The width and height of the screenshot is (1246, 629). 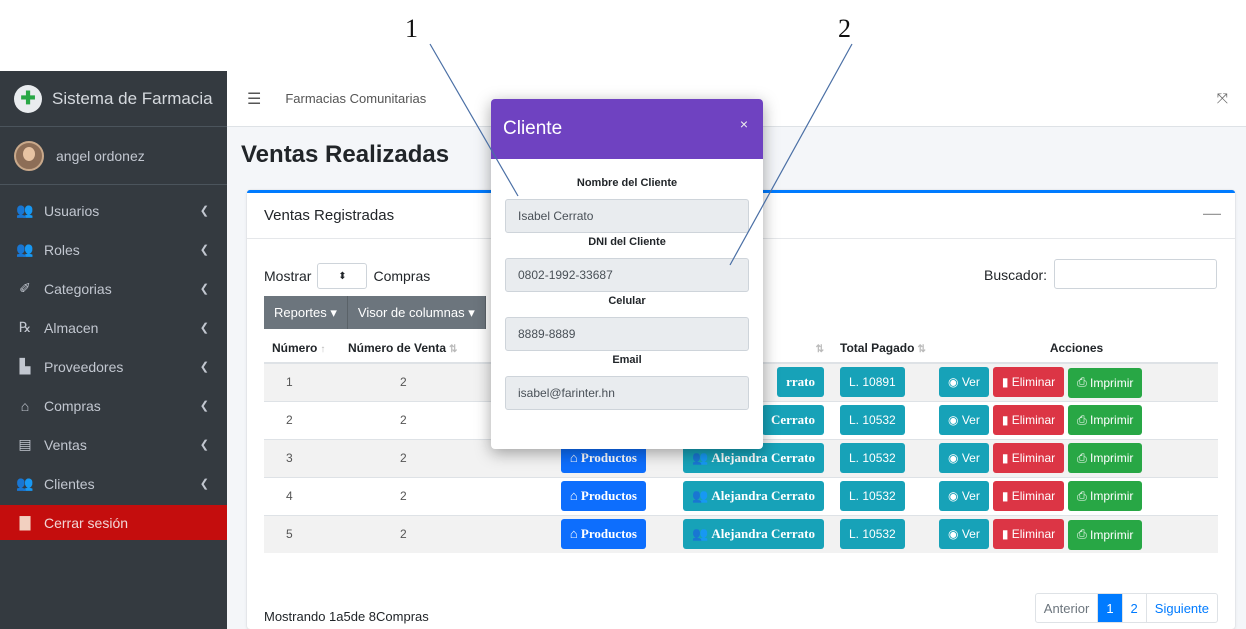 What do you see at coordinates (1067, 608) in the screenshot?
I see `pagination-prev: Anterior` at bounding box center [1067, 608].